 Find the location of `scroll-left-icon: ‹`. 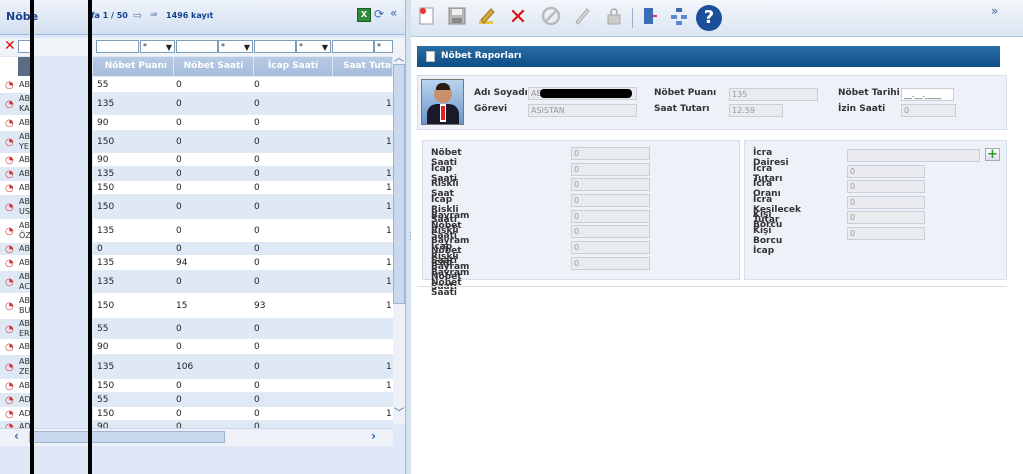

scroll-left-icon: ‹ is located at coordinates (16, 436).